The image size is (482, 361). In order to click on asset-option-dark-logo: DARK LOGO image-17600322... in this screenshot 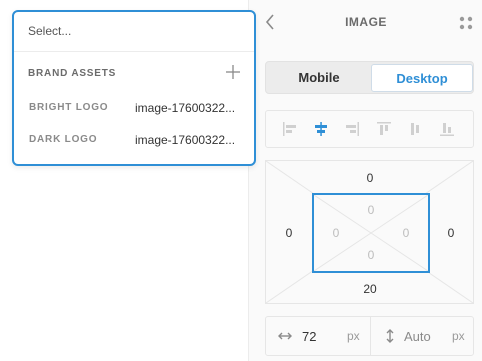, I will do `click(134, 141)`.